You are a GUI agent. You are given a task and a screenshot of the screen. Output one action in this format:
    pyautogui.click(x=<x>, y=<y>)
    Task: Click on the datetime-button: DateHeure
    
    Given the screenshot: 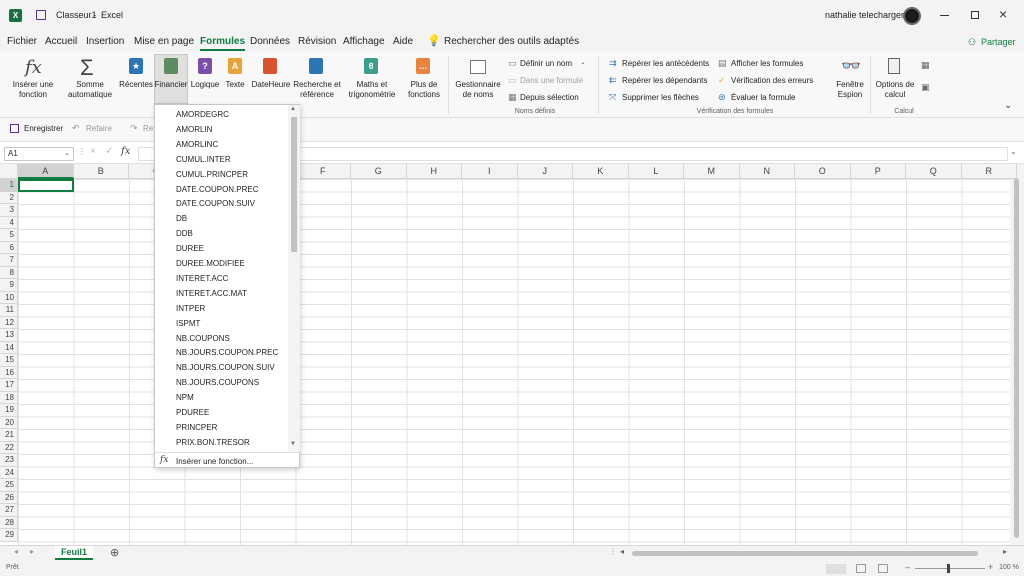 What is the action you would take?
    pyautogui.click(x=271, y=85)
    